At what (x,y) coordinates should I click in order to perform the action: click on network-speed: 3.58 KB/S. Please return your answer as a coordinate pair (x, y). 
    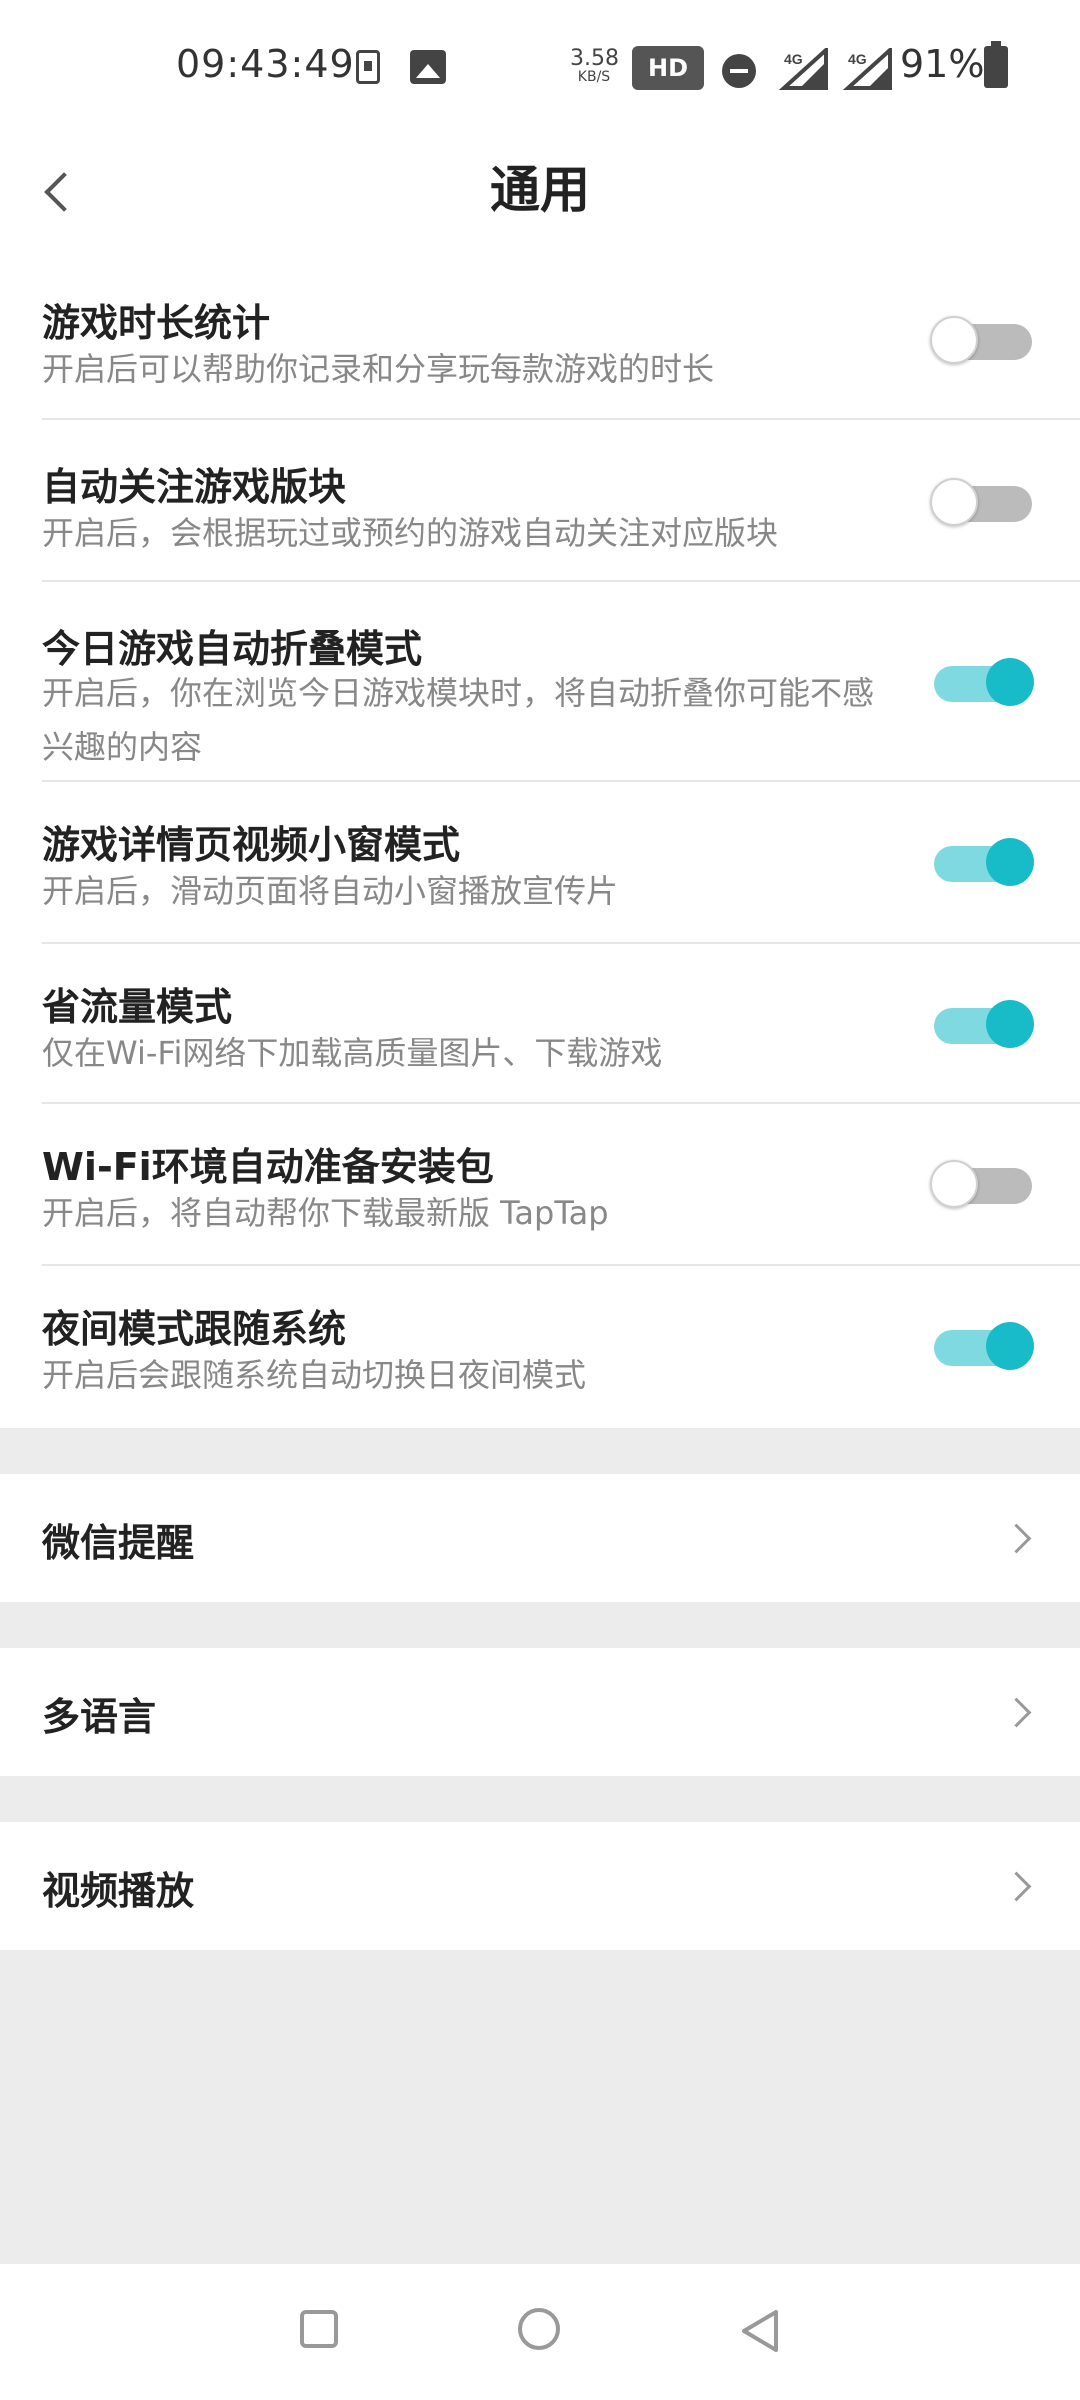
    Looking at the image, I should click on (594, 65).